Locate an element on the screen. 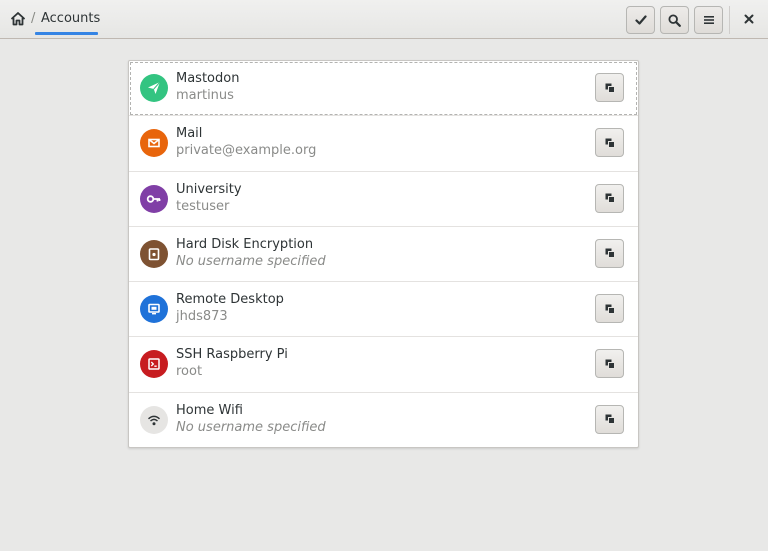  account-row-university: University testuser is located at coordinates (383, 199).